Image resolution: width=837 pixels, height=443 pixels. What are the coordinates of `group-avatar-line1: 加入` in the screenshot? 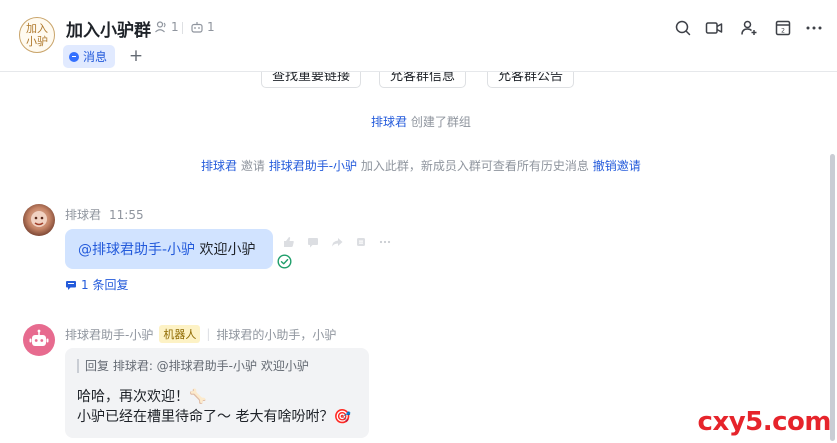 It's located at (37, 28).